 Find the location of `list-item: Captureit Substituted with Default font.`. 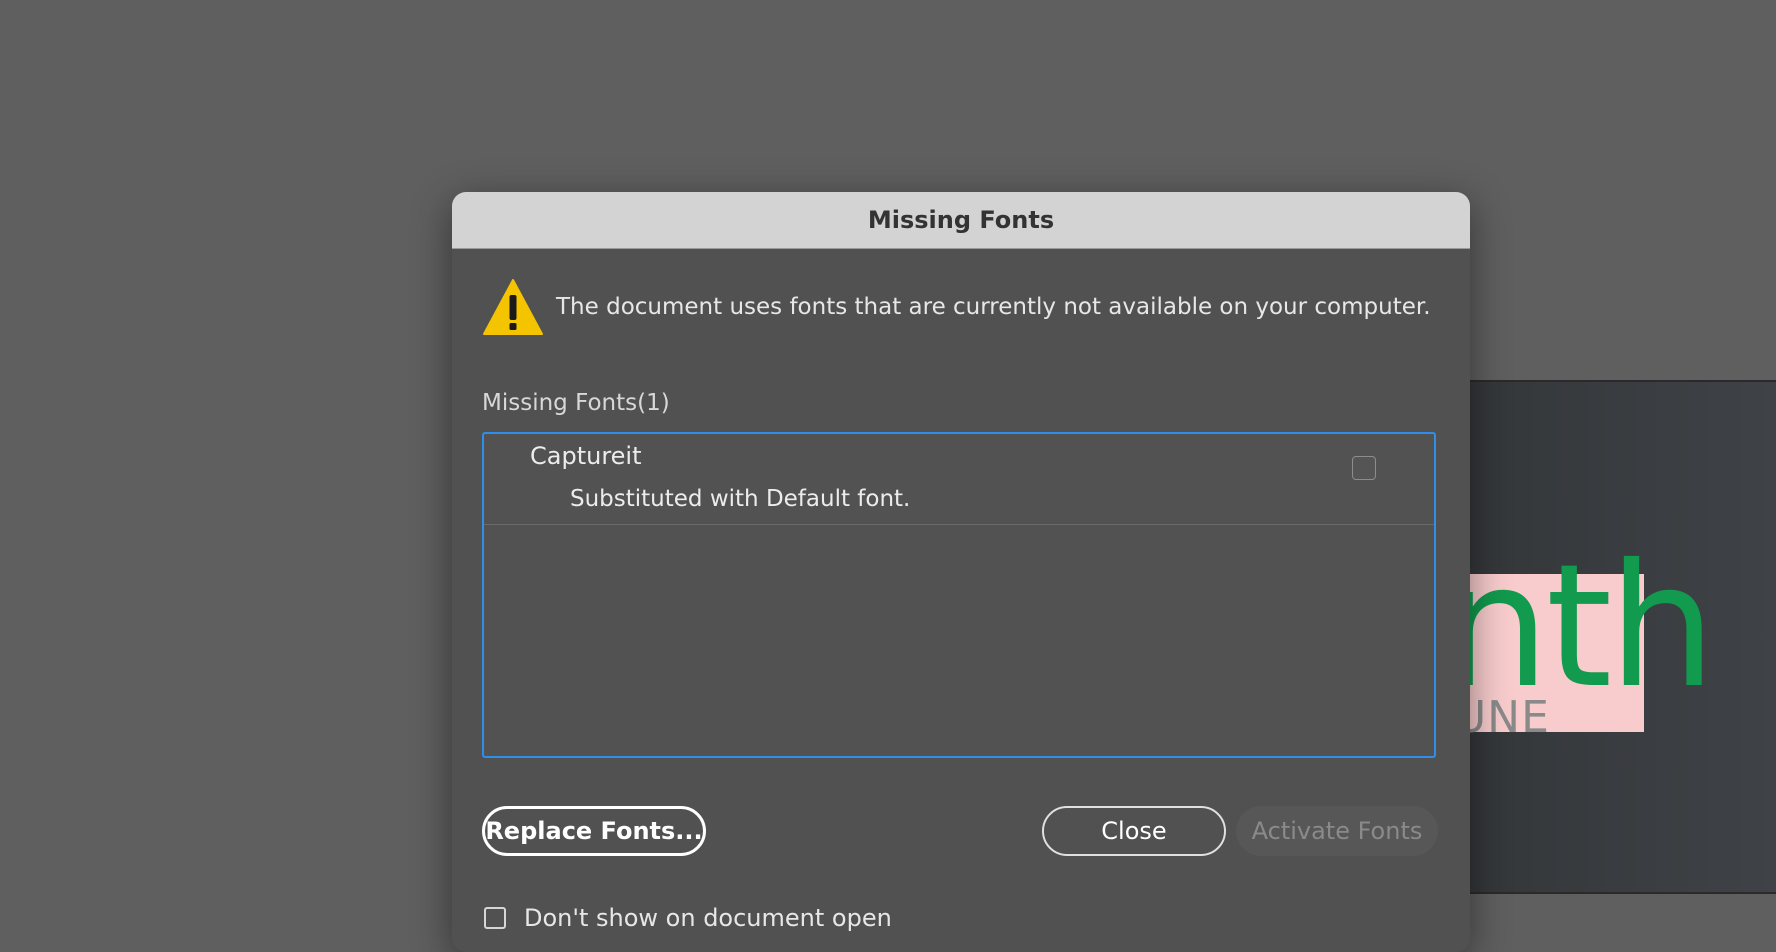

list-item: Captureit Substituted with Default font. is located at coordinates (959, 479).